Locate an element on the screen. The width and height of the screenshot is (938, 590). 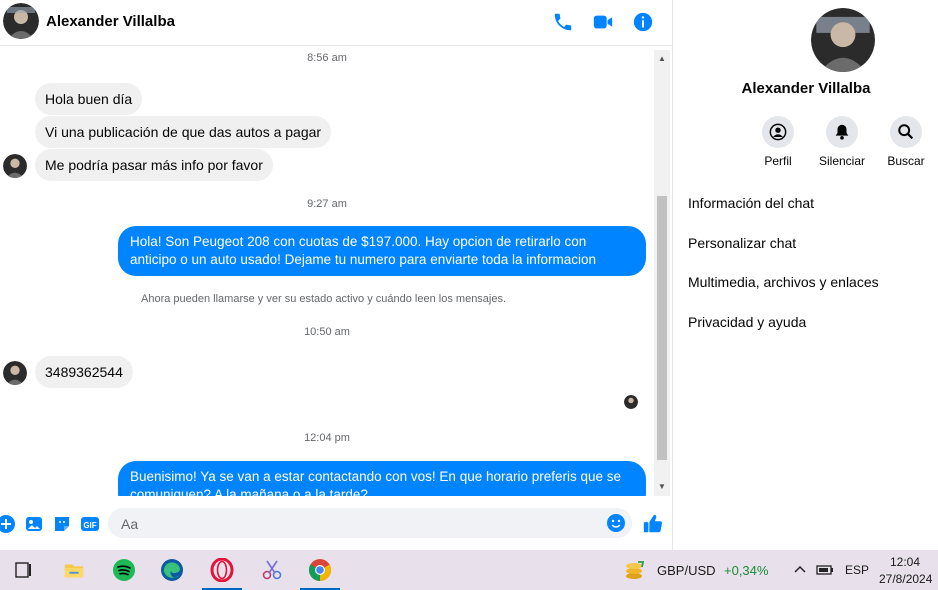
contact-name: Alexander Villalba is located at coordinates (110, 21).